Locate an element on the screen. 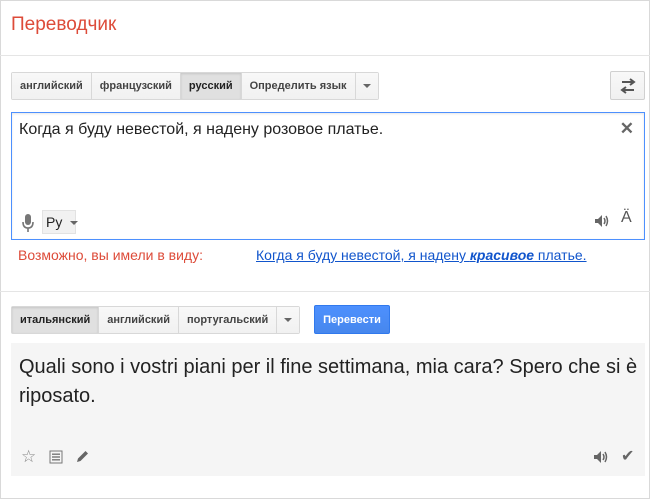 Image resolution: width=650 pixels, height=499 pixels. microphone-icon is located at coordinates (28, 223).